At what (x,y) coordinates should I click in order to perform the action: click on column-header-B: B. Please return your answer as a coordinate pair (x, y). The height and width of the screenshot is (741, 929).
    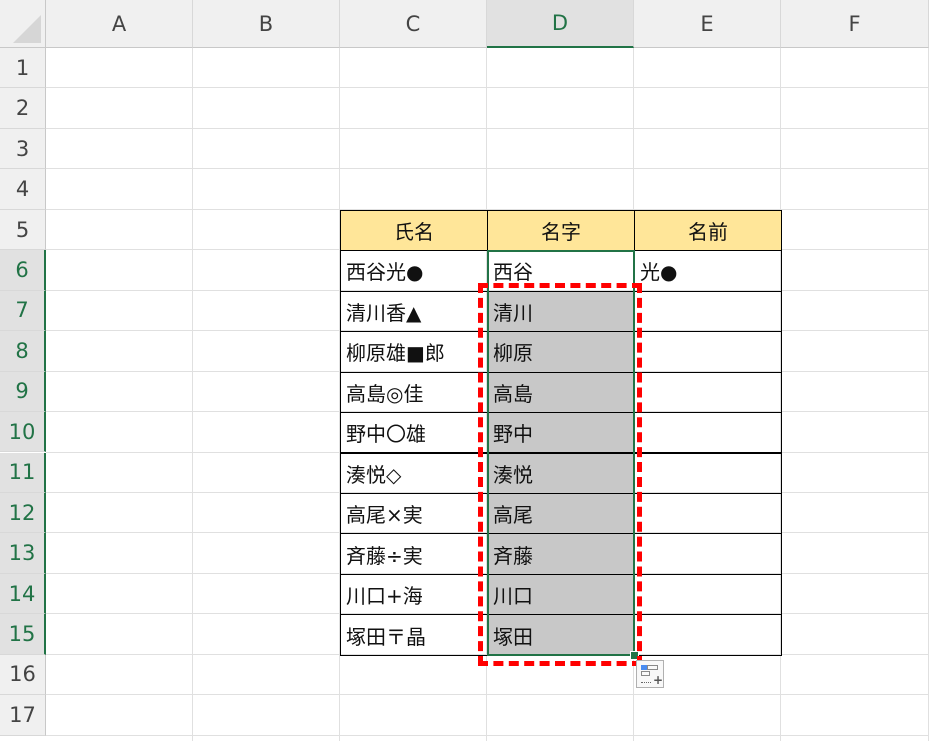
    Looking at the image, I should click on (266, 24).